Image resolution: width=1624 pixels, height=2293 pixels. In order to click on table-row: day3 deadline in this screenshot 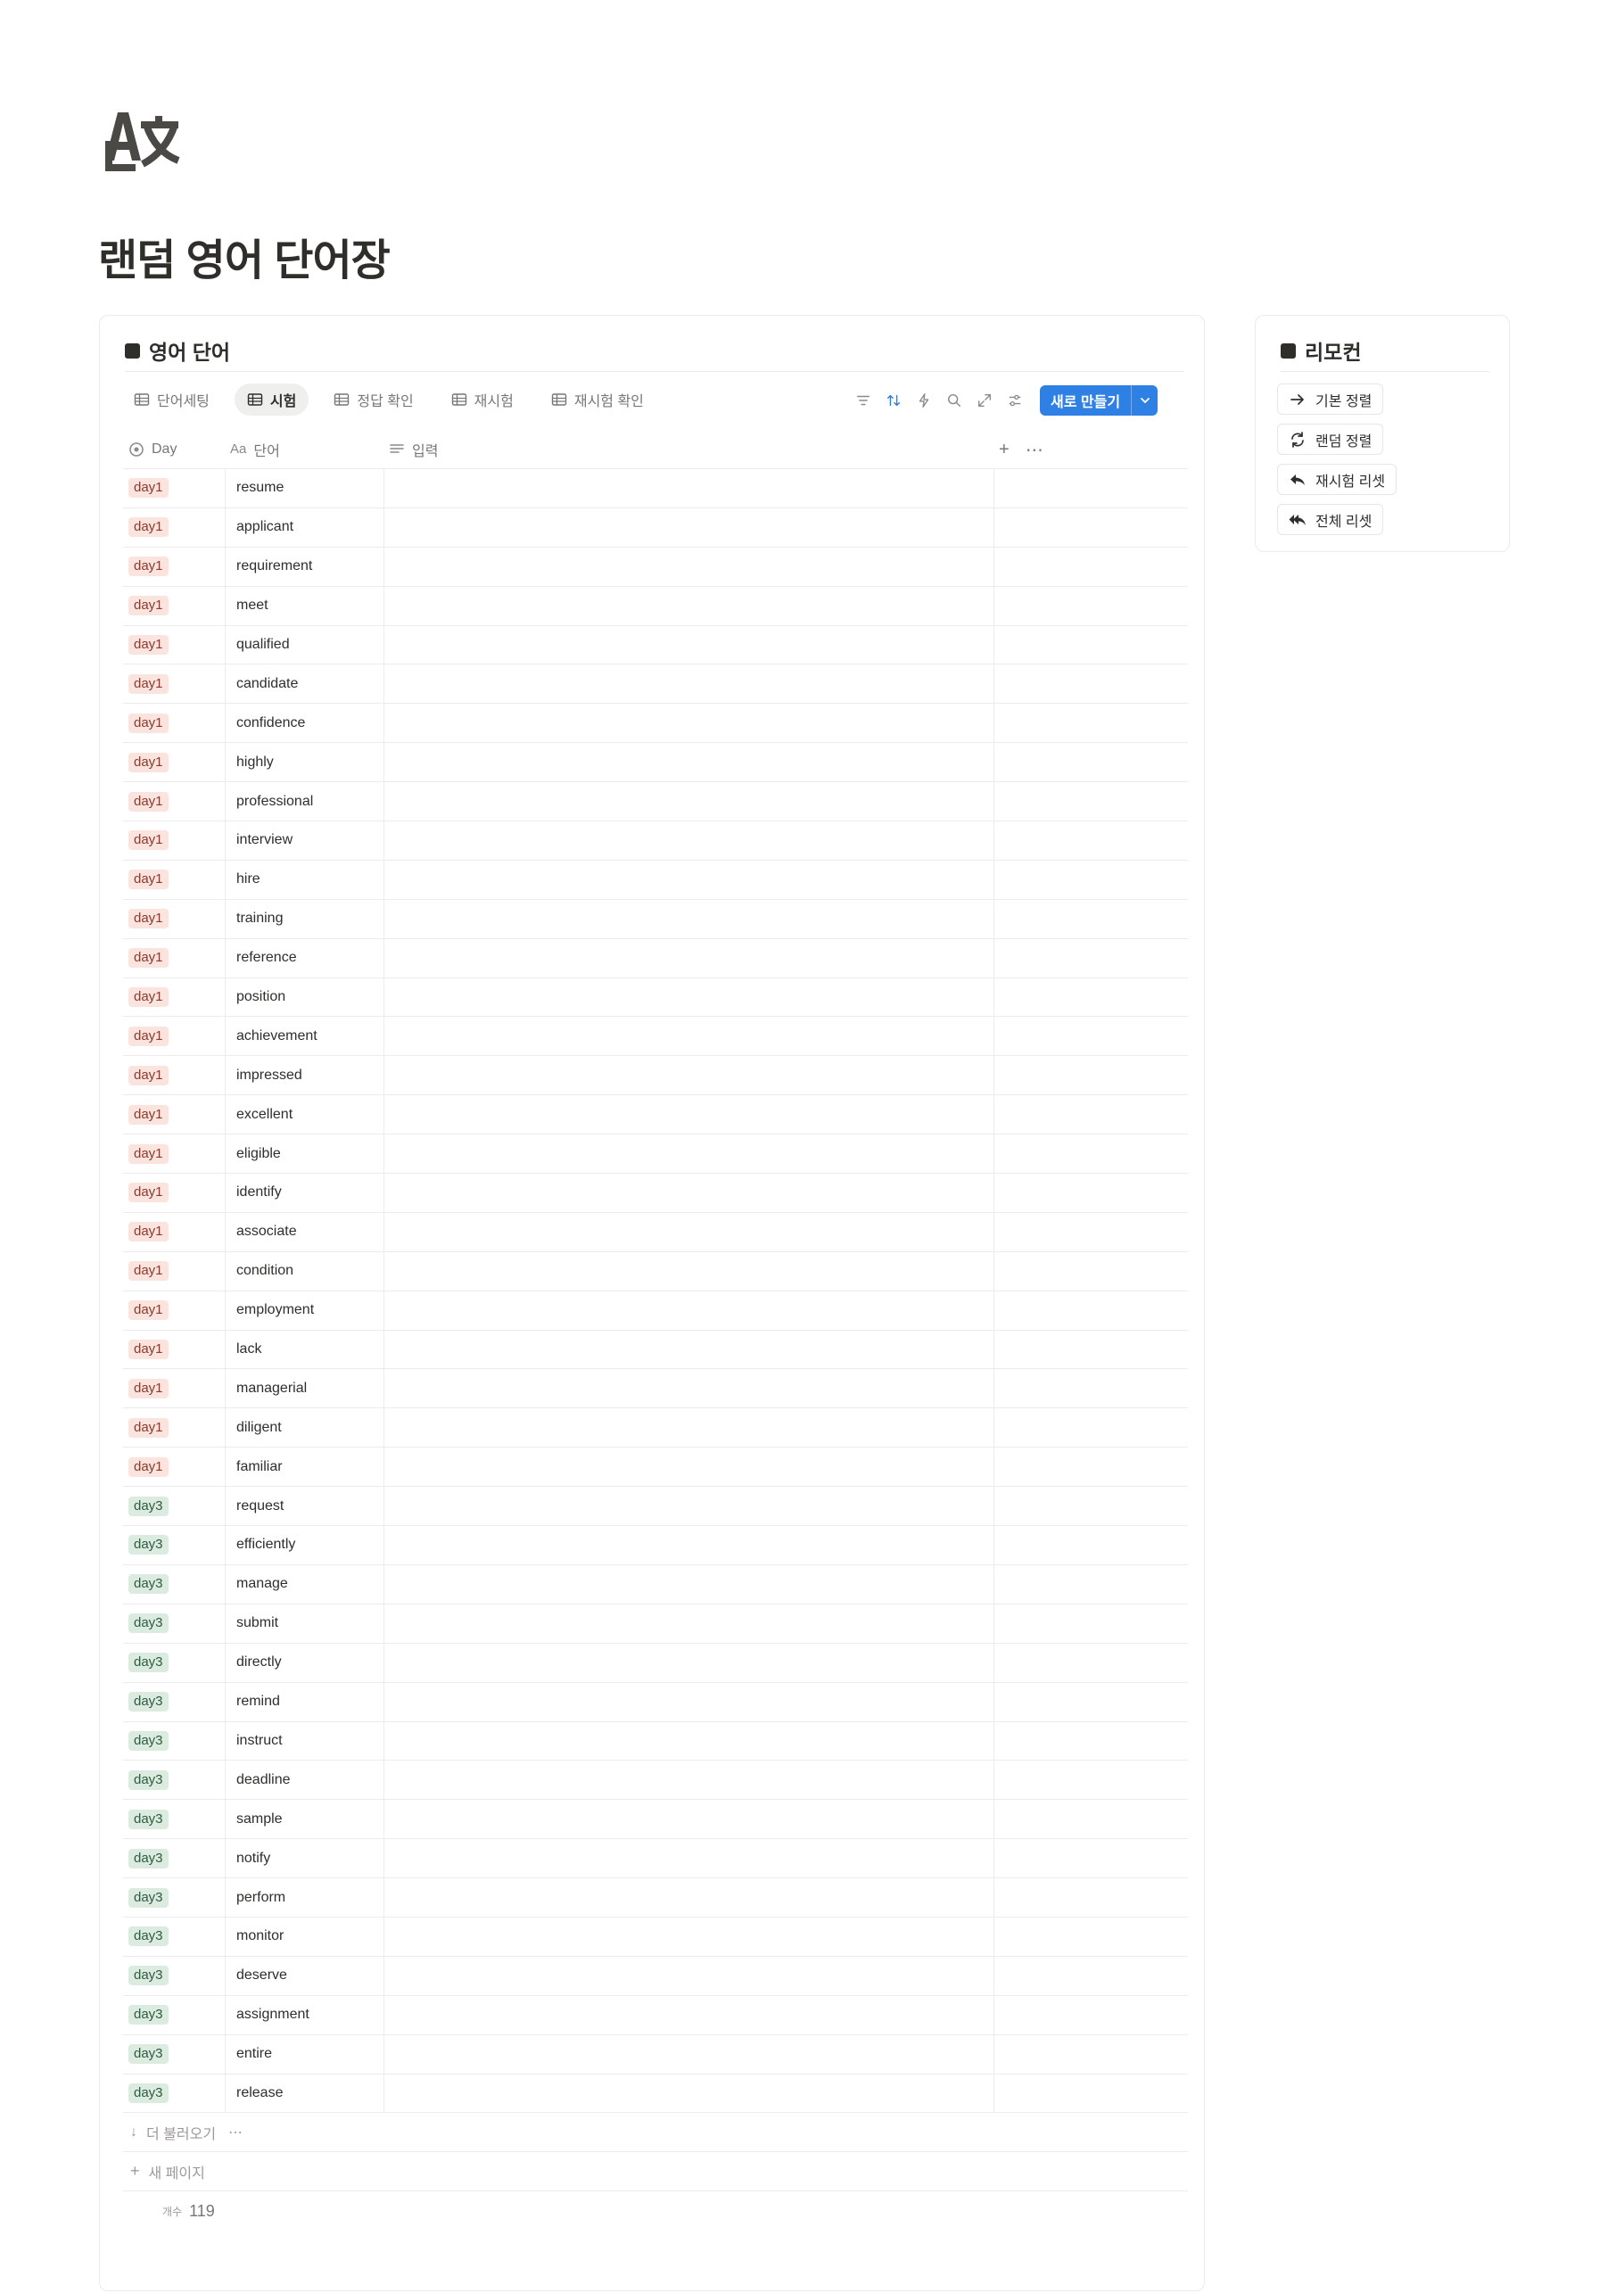, I will do `click(655, 1781)`.